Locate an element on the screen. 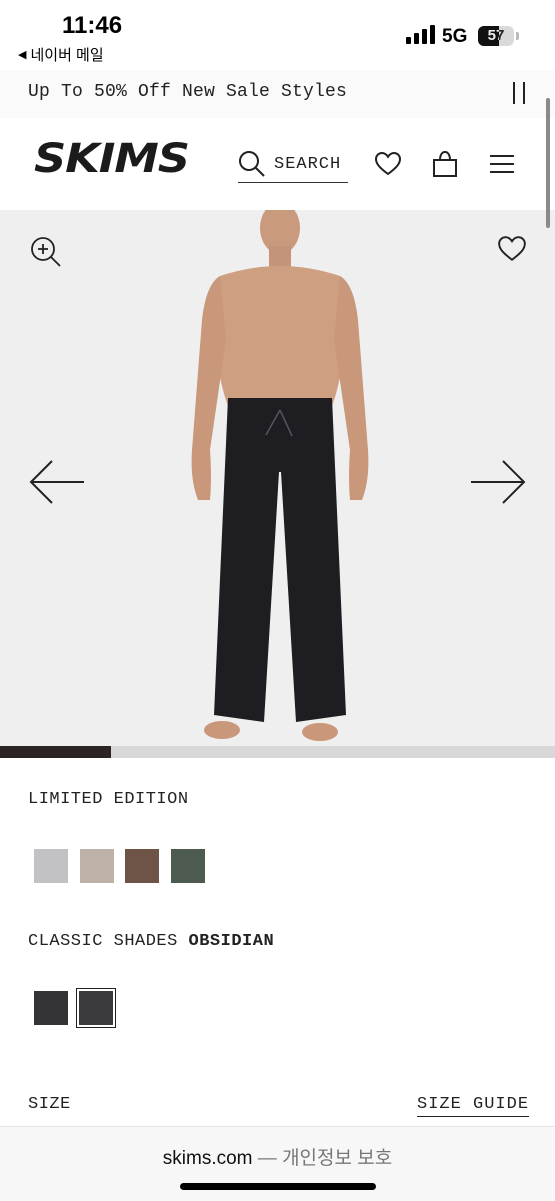 The image size is (555, 1201). classic-shades-title: CLASSIC SHADES is located at coordinates (103, 941).